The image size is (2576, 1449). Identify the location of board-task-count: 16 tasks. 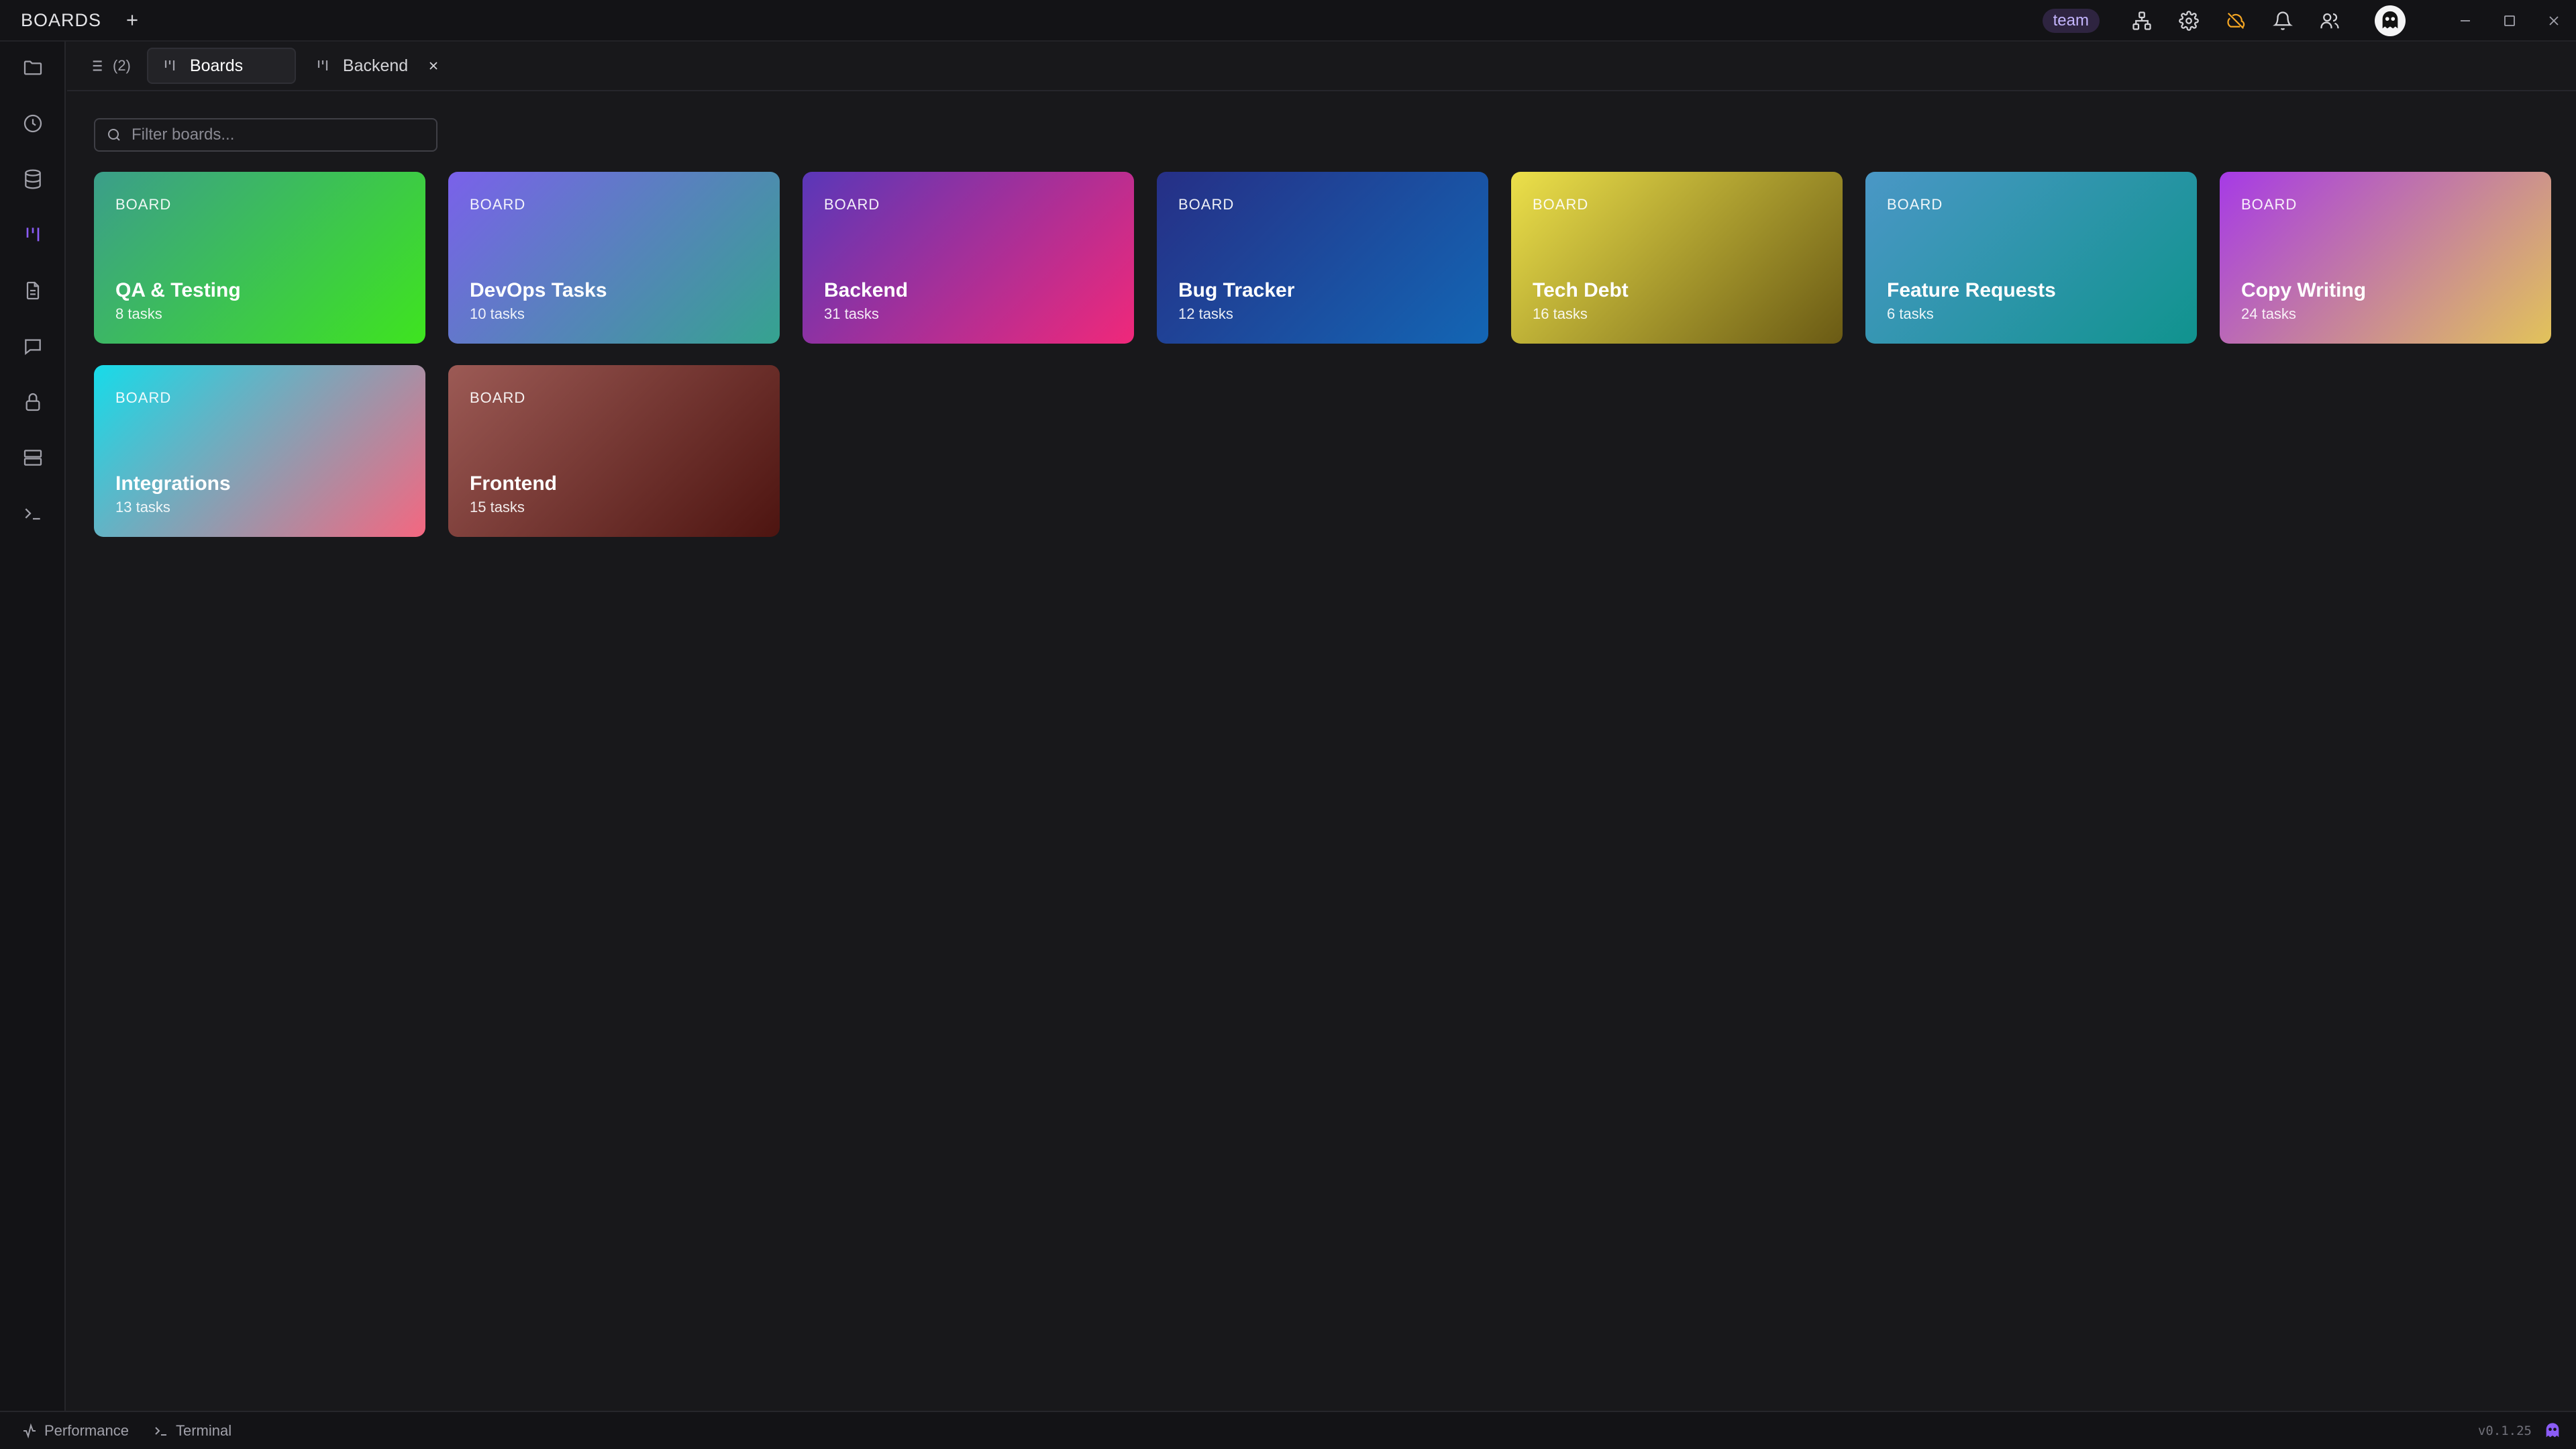
(1560, 313).